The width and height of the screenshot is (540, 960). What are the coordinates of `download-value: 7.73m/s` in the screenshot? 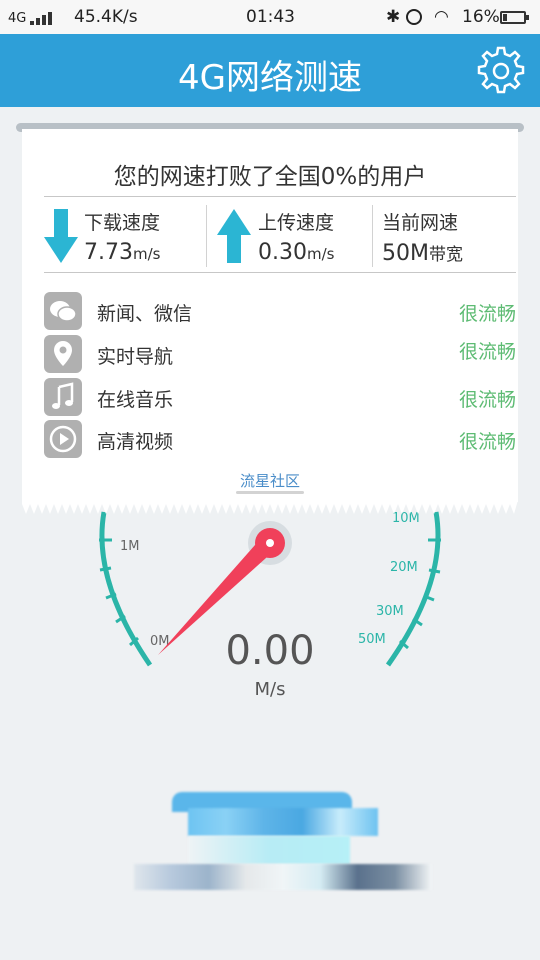 It's located at (122, 252).